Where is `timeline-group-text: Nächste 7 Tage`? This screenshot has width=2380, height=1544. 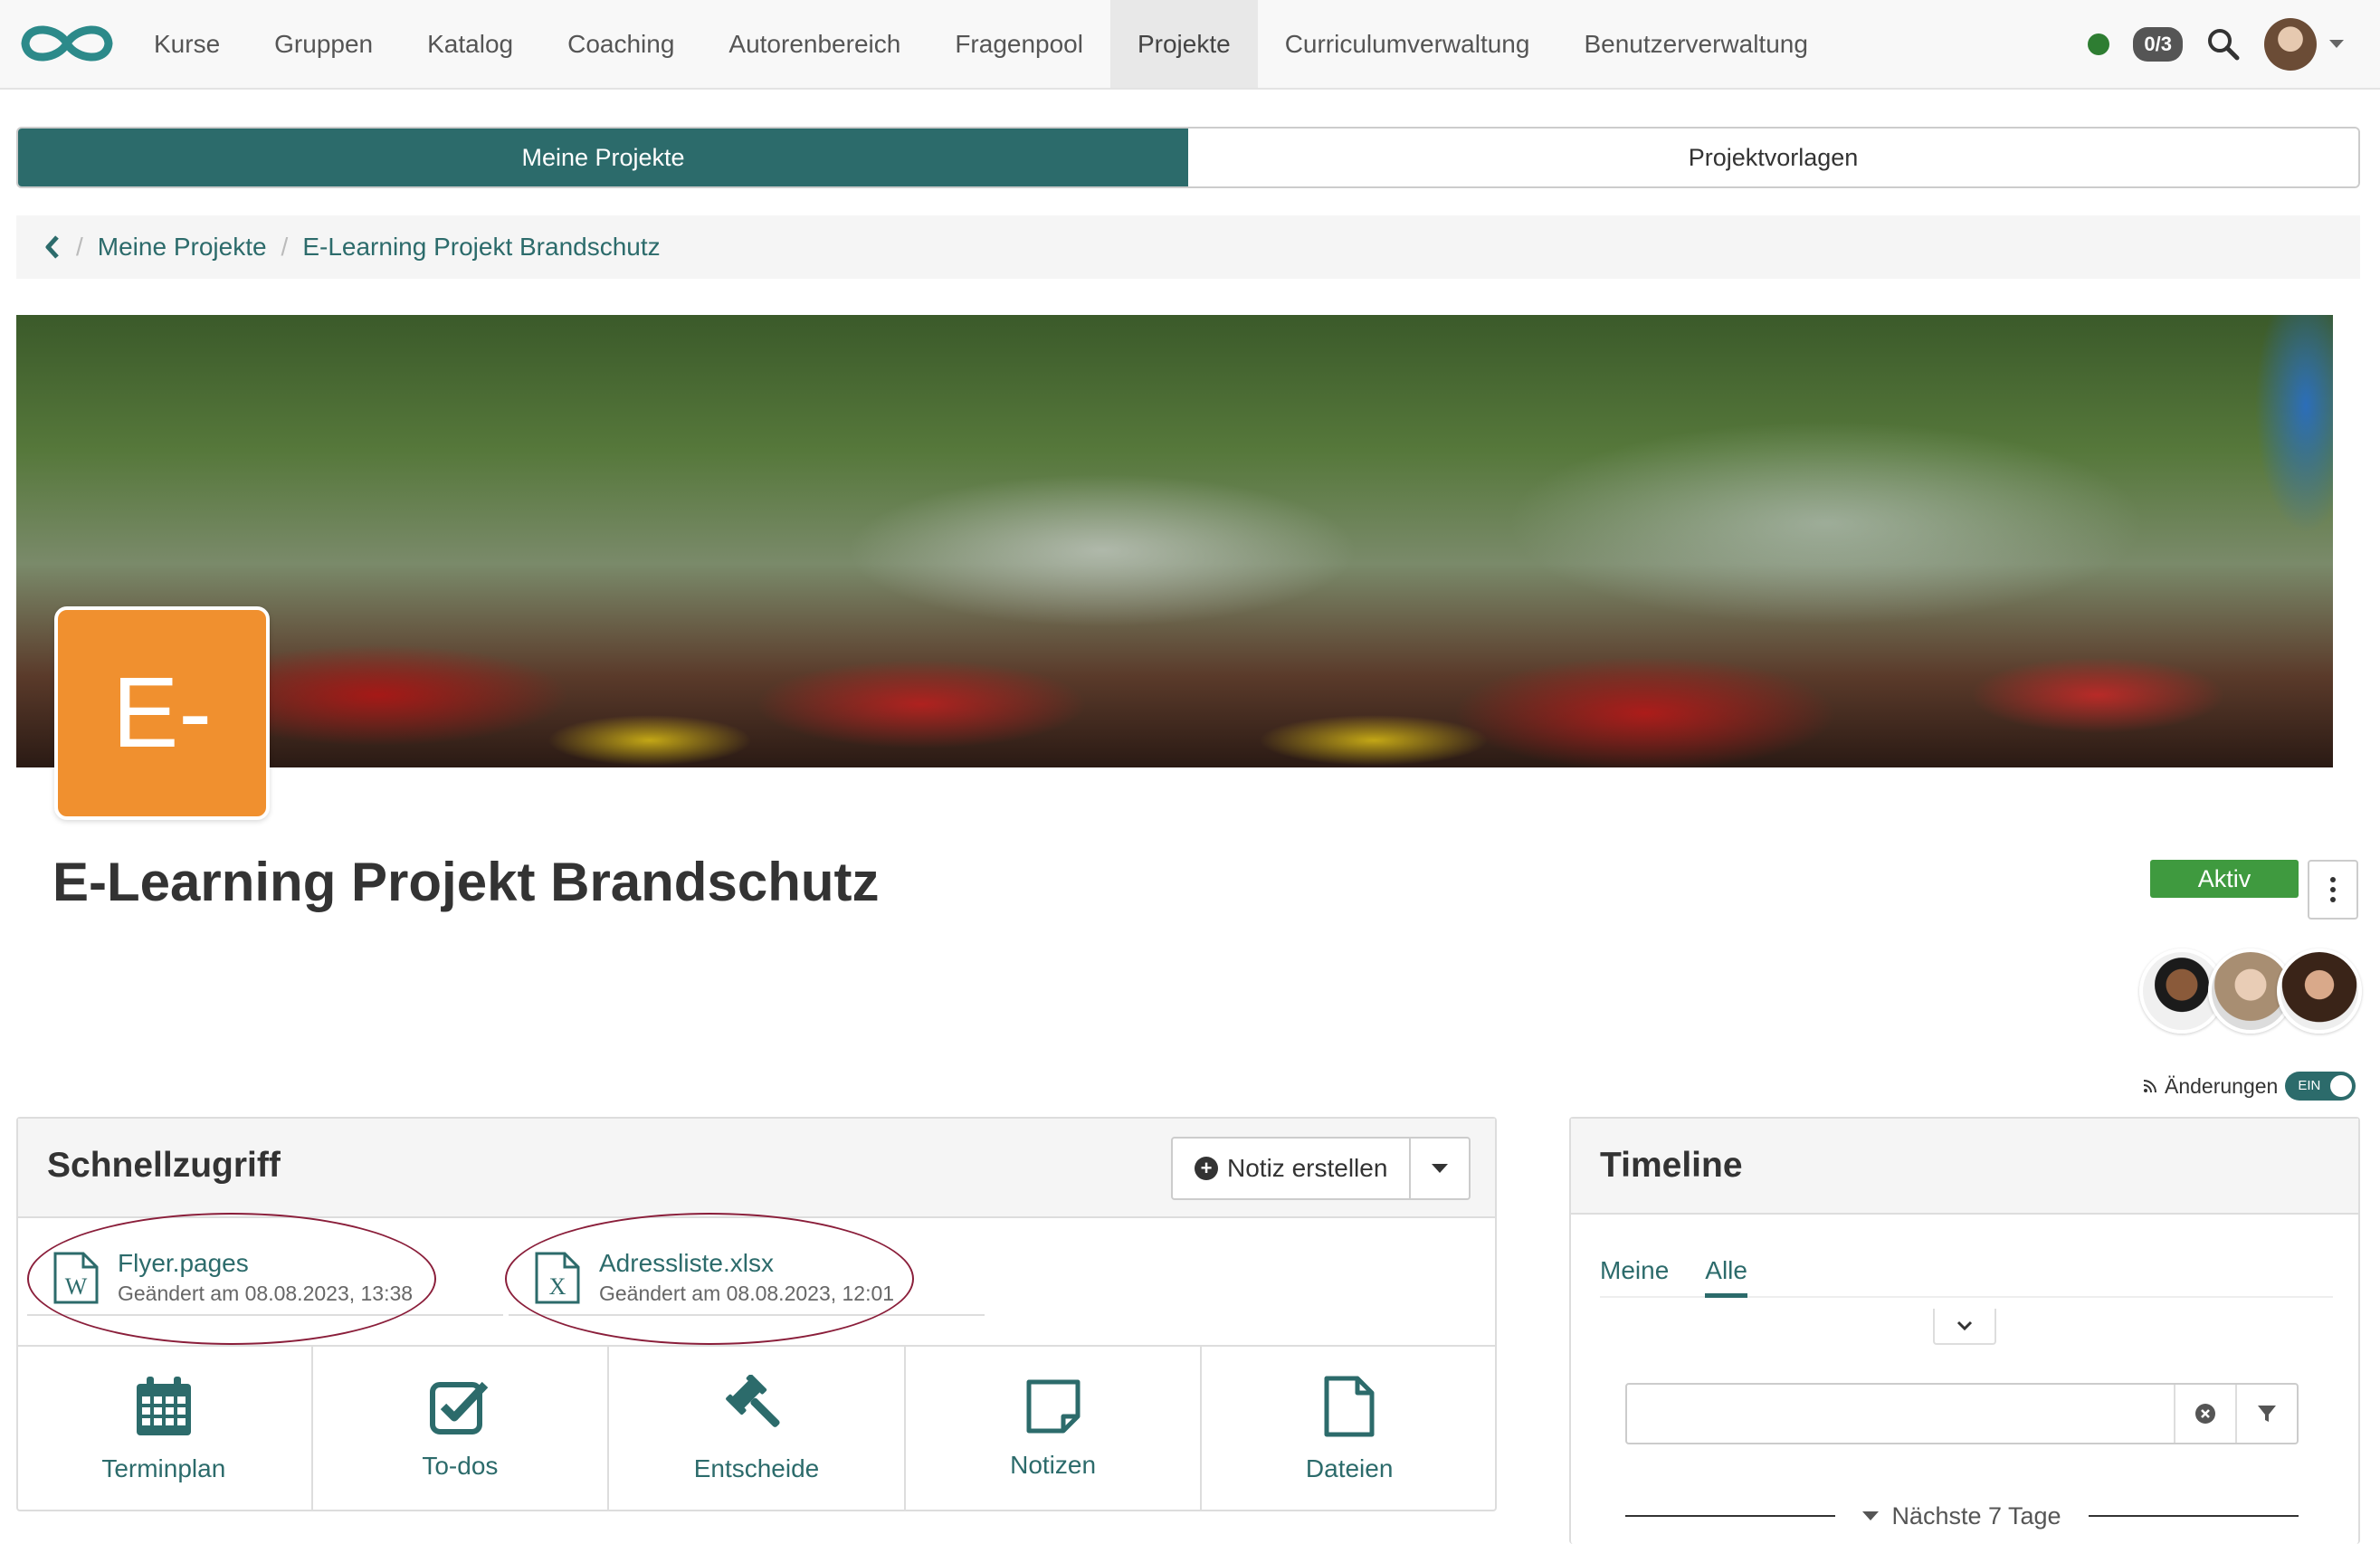
timeline-group-text: Nächste 7 Tage is located at coordinates (1976, 1515).